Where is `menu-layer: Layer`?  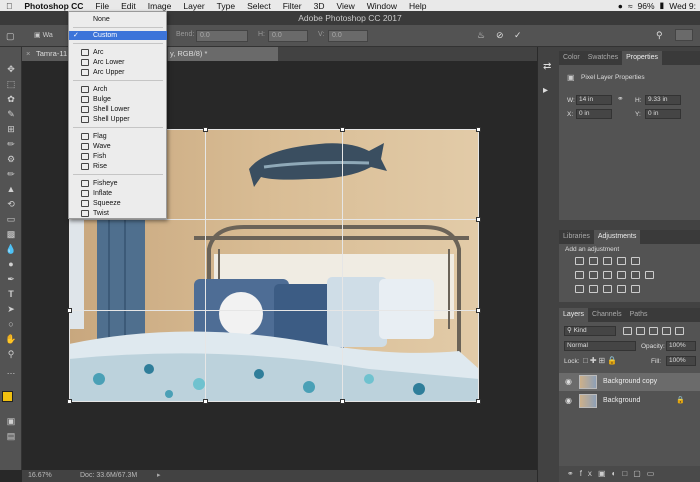 menu-layer: Layer is located at coordinates (193, 6).